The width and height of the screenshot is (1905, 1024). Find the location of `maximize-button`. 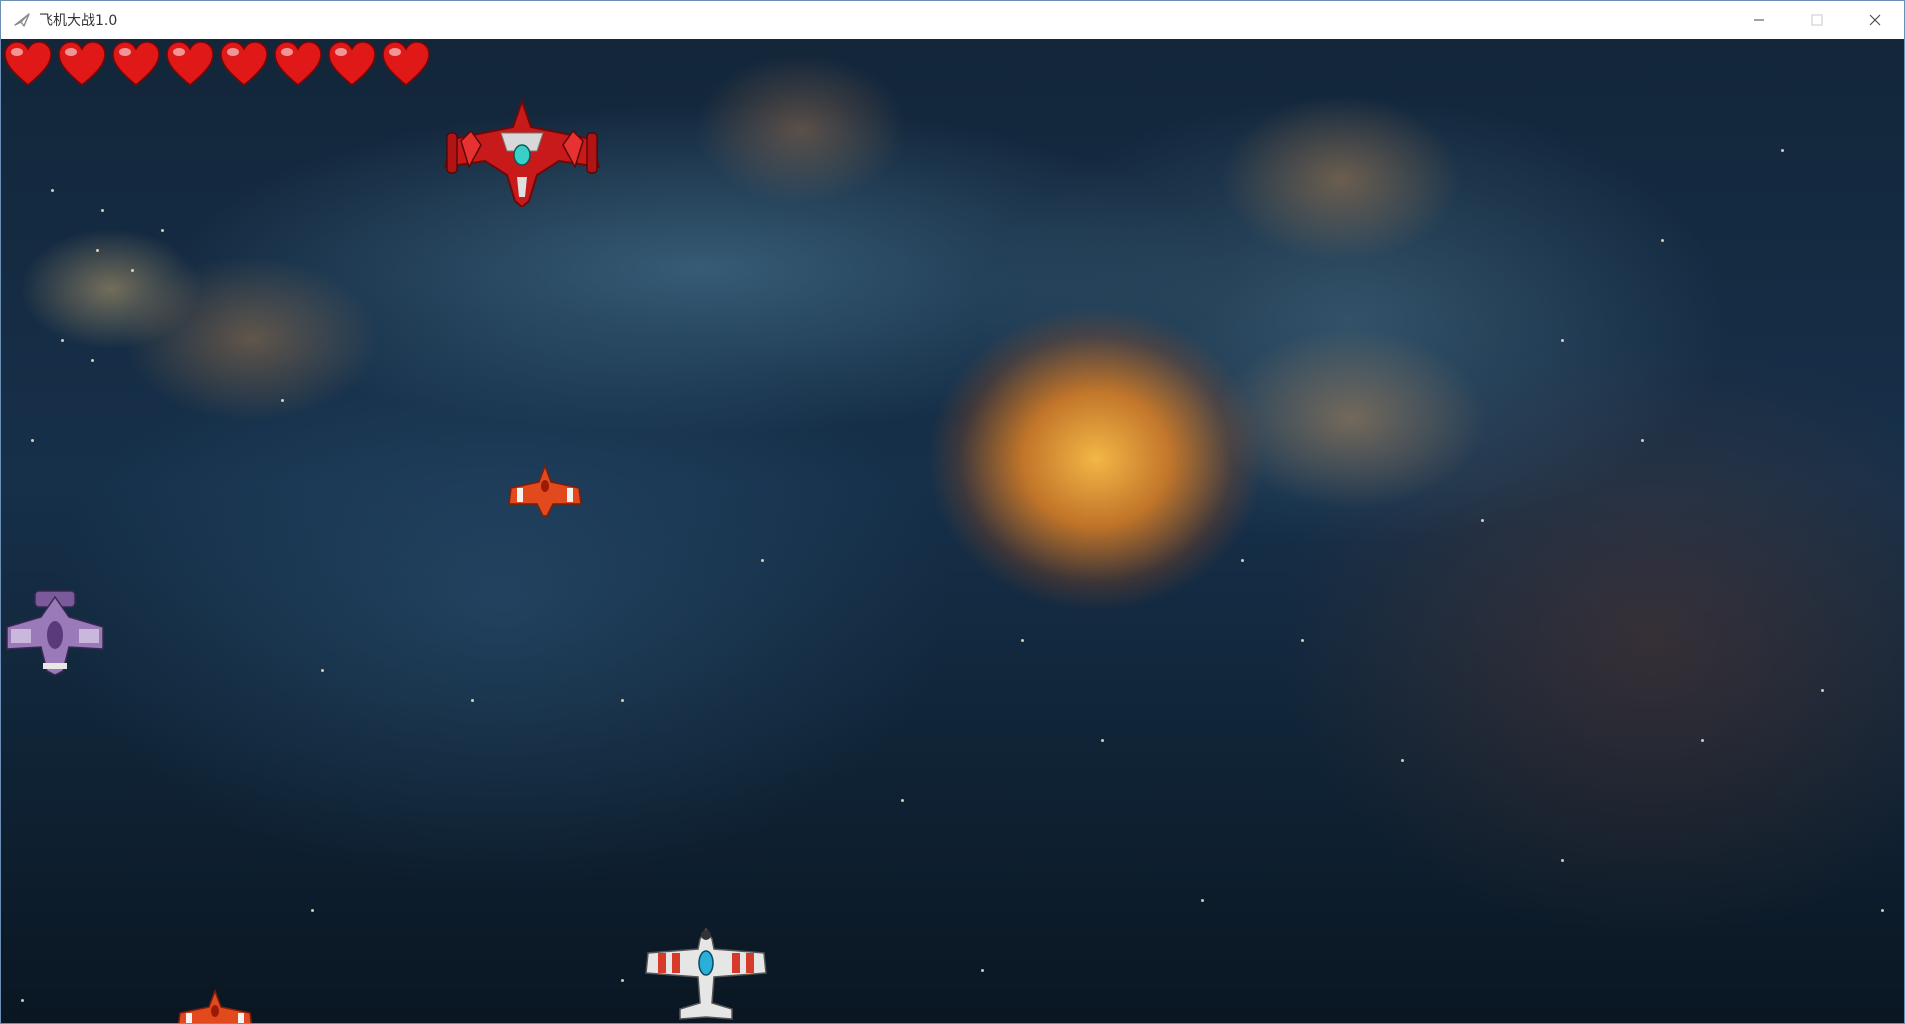

maximize-button is located at coordinates (1817, 20).